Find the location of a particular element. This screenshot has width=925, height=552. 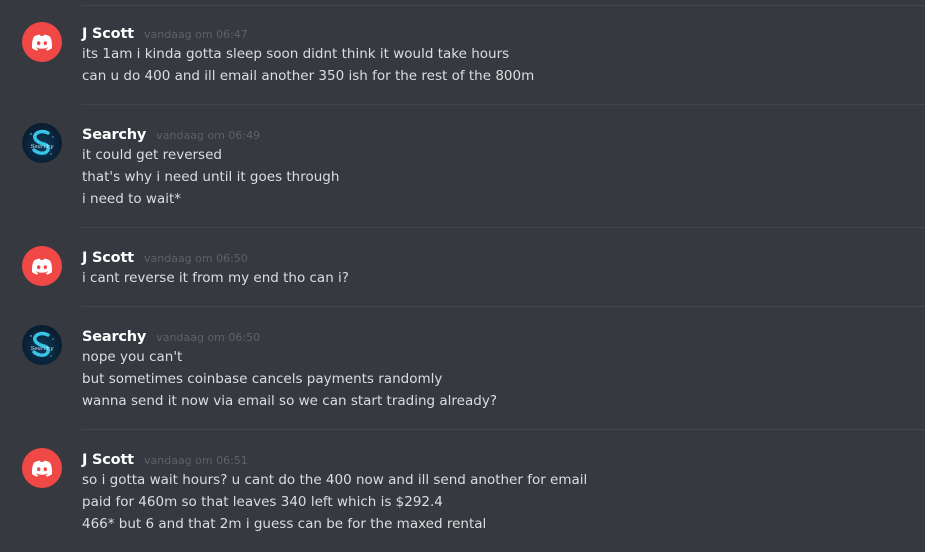

message-header: J Scott vandaag om 06:51 is located at coordinates (165, 458).